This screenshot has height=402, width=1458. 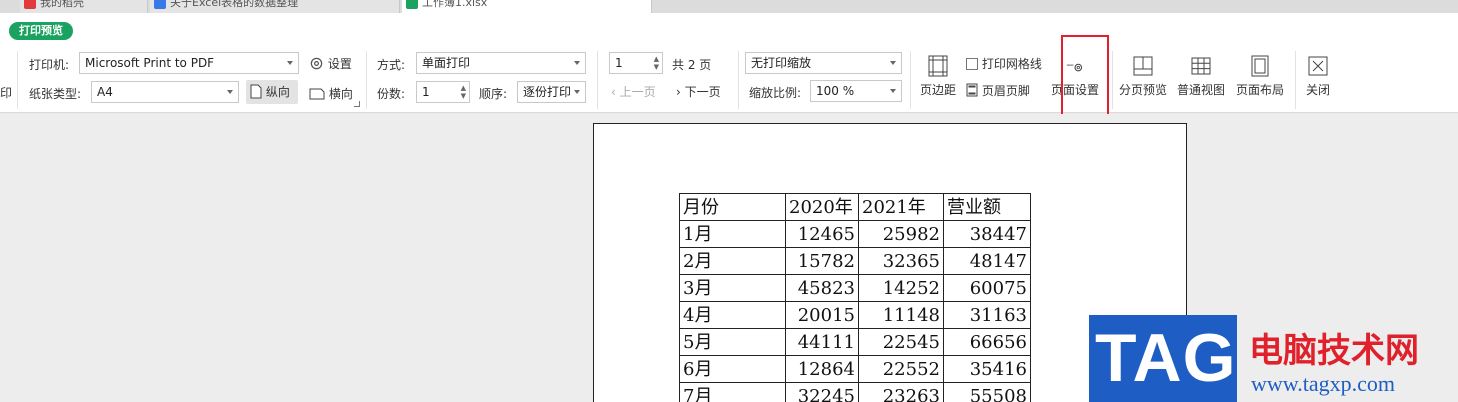 I want to click on header-cell: 月份, so click(x=732, y=207).